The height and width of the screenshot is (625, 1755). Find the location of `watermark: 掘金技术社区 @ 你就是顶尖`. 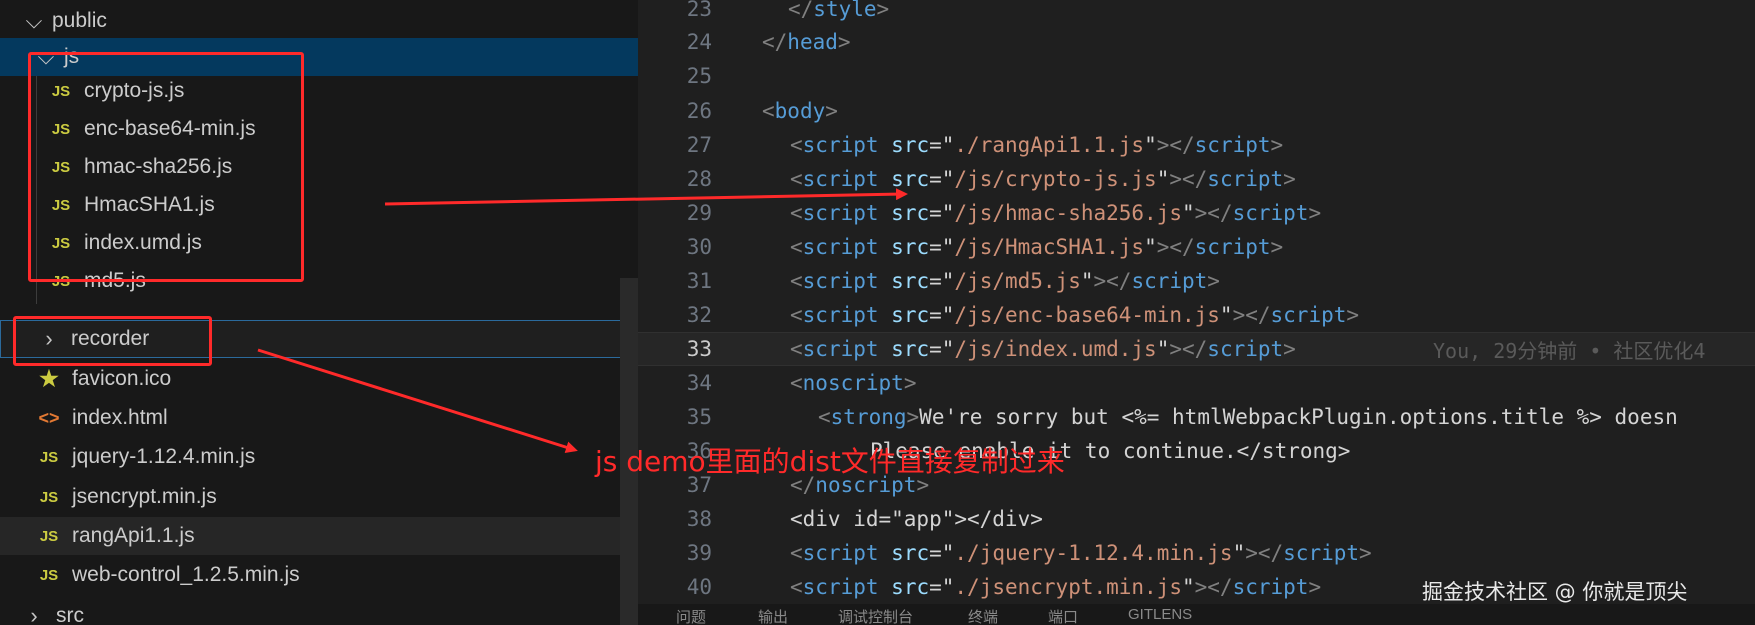

watermark: 掘金技术社区 @ 你就是顶尖 is located at coordinates (1555, 592).